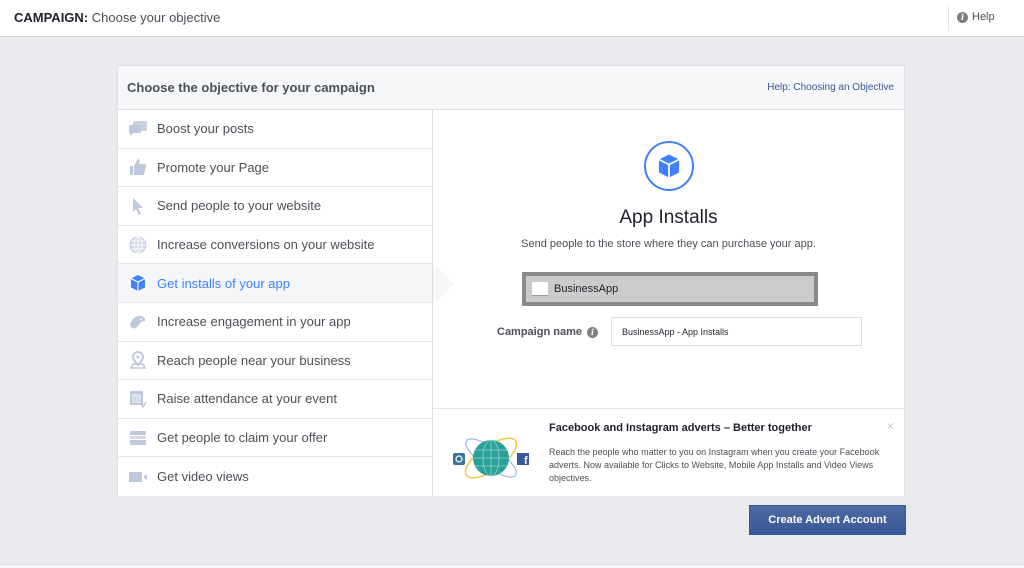  What do you see at coordinates (205, 129) in the screenshot?
I see `objective-label: Boost your posts` at bounding box center [205, 129].